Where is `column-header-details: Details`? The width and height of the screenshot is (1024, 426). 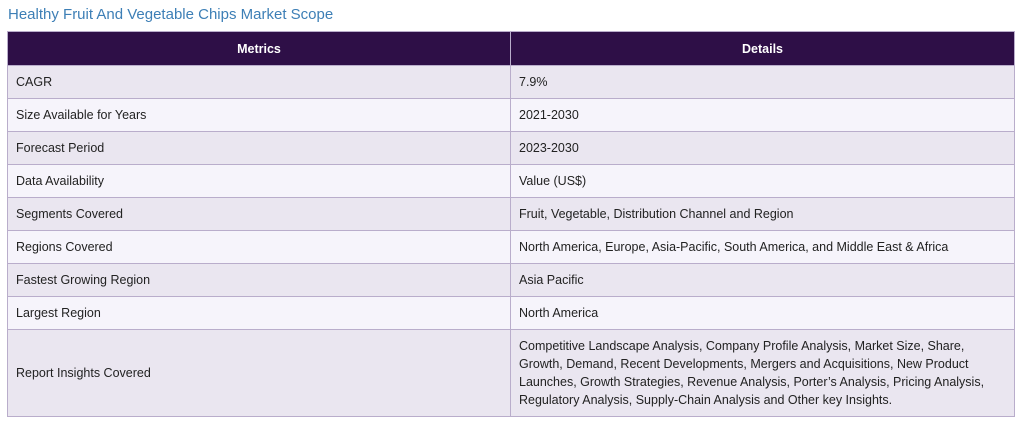 column-header-details: Details is located at coordinates (762, 48).